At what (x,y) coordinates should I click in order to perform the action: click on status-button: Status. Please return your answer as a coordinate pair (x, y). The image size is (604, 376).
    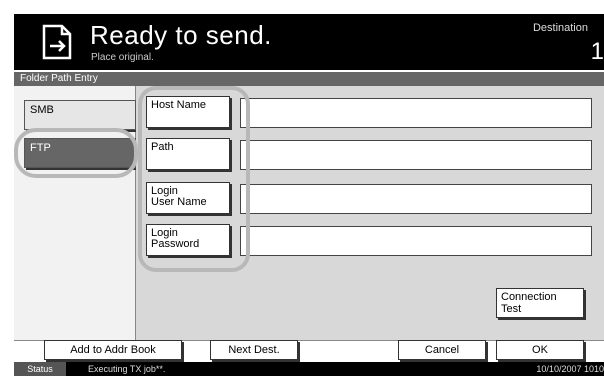
    Looking at the image, I should click on (40, 369).